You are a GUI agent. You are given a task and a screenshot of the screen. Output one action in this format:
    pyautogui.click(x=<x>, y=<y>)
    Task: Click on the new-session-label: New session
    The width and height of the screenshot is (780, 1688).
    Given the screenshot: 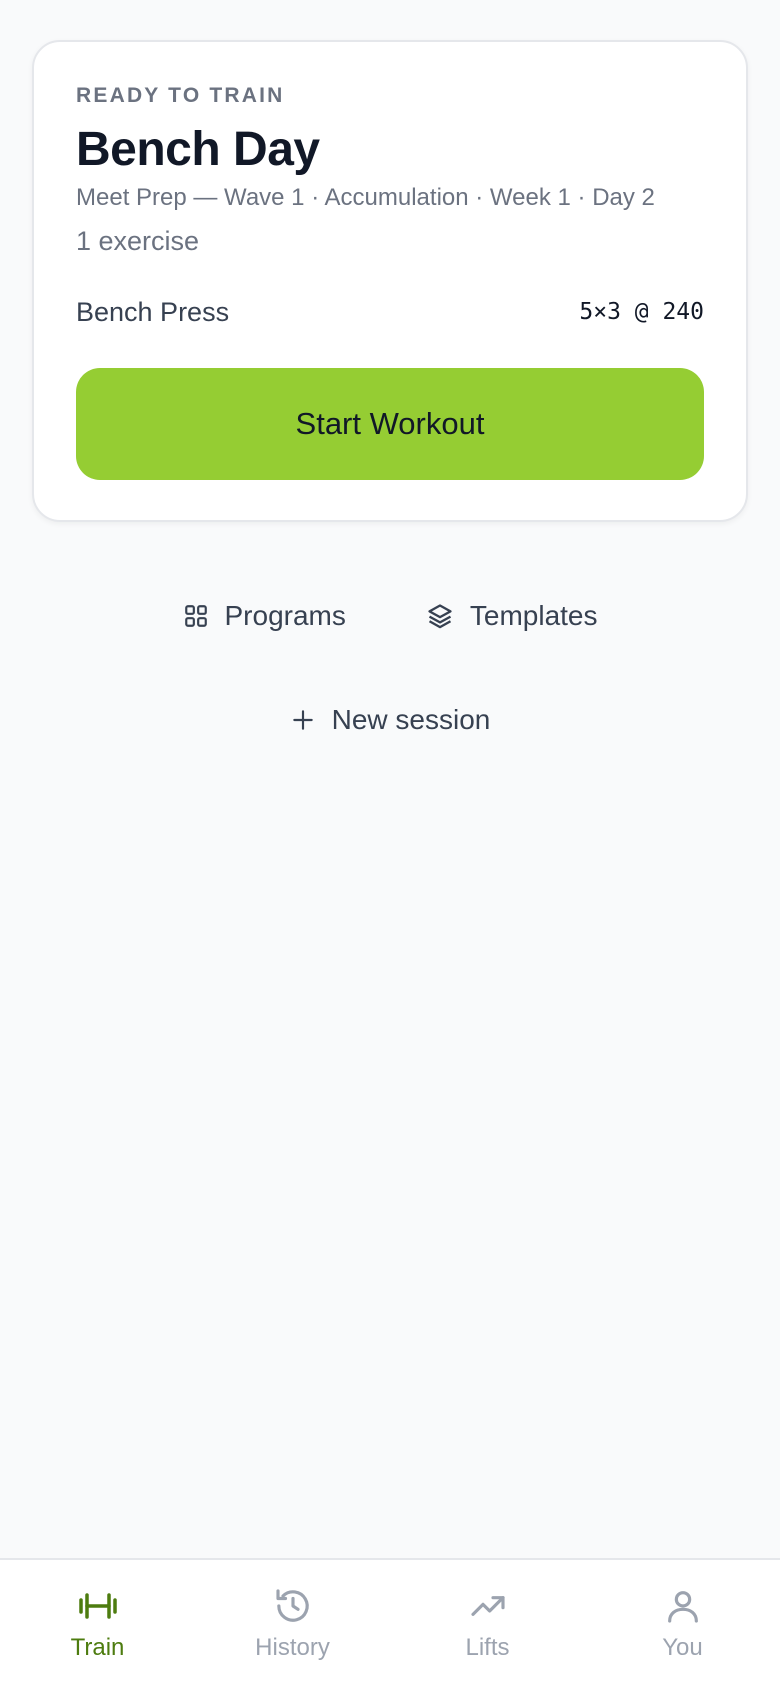 What is the action you would take?
    pyautogui.click(x=411, y=719)
    